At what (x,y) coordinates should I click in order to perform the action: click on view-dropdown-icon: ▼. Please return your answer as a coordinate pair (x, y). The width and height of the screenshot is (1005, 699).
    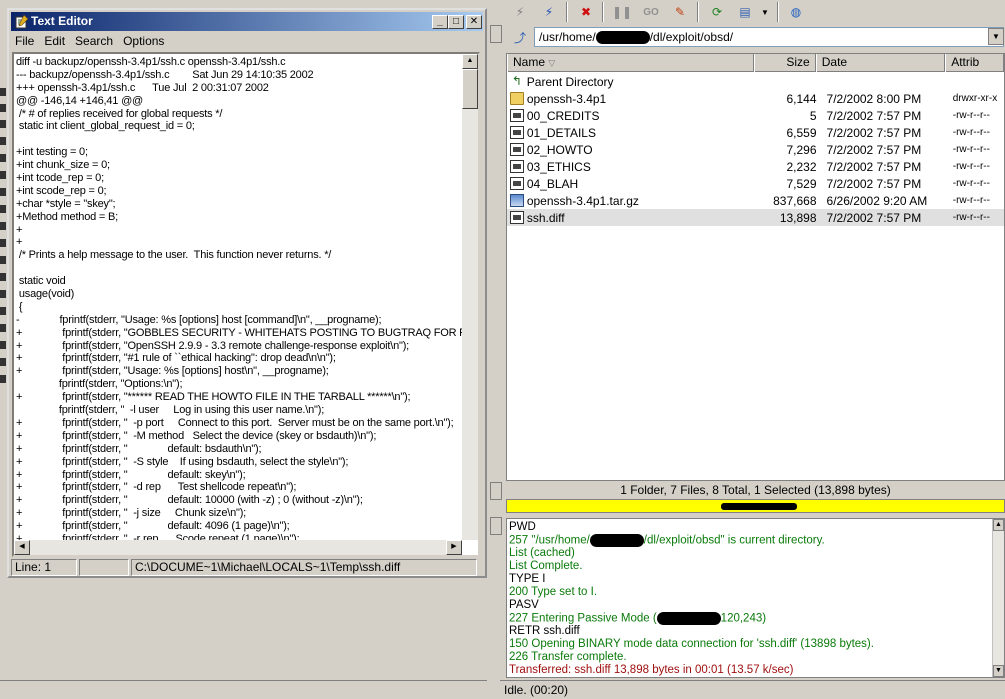
    Looking at the image, I should click on (765, 12).